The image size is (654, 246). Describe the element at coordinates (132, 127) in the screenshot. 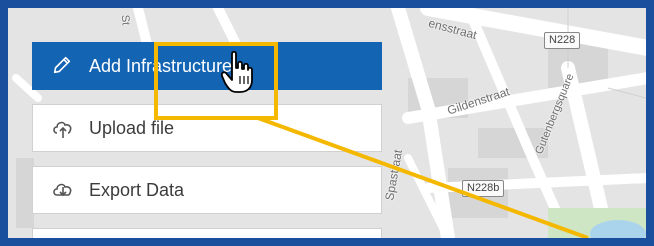

I see `upload-file-label: Upload file` at that location.